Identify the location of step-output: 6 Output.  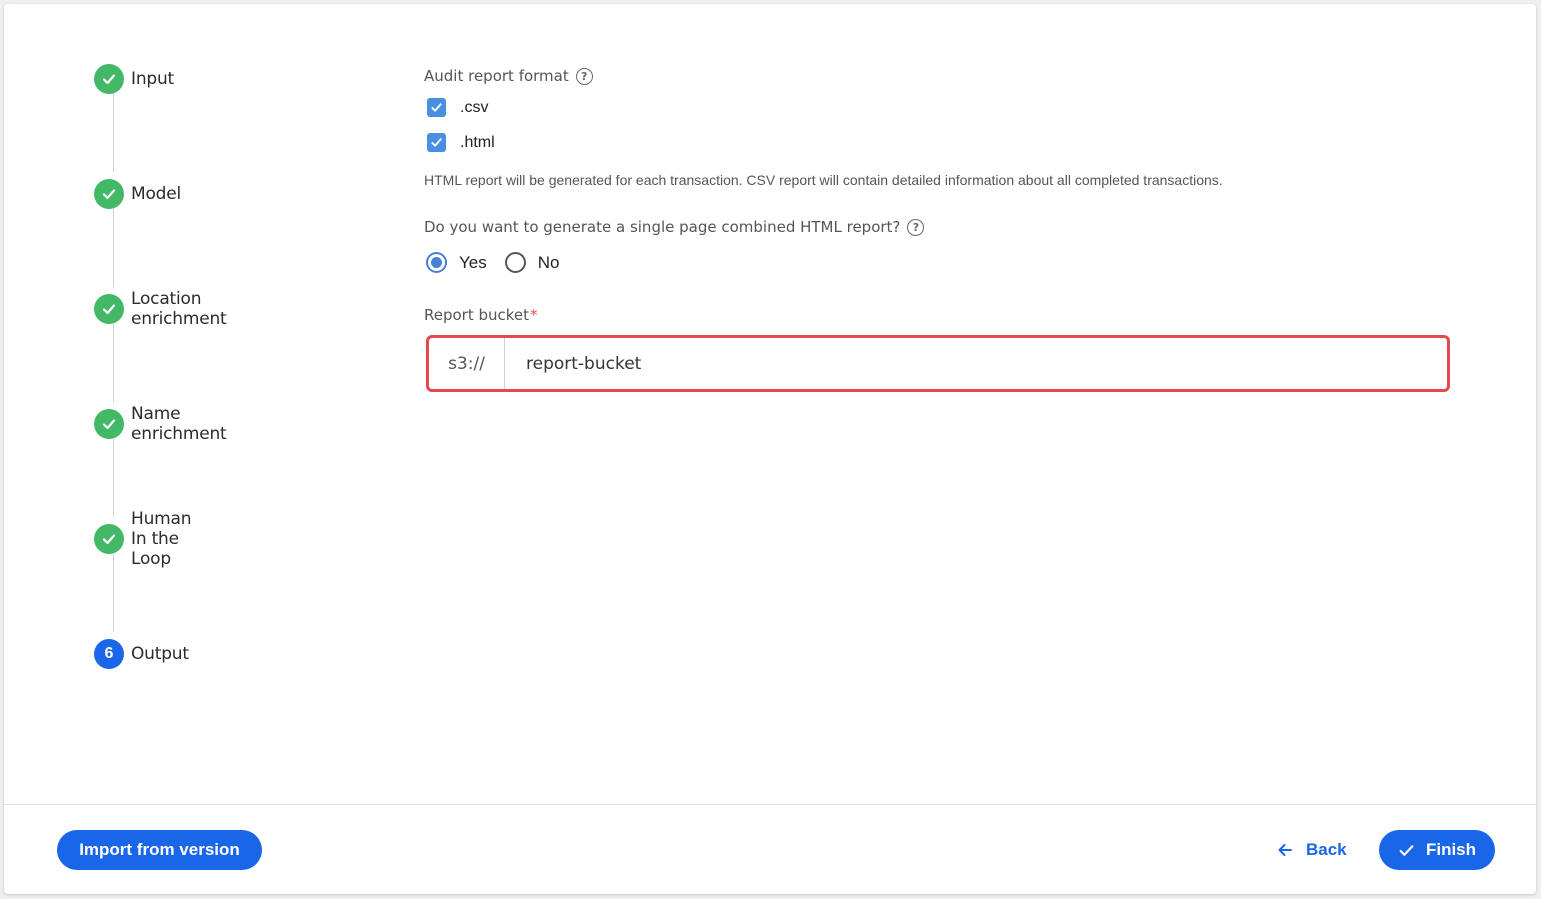
(141, 654).